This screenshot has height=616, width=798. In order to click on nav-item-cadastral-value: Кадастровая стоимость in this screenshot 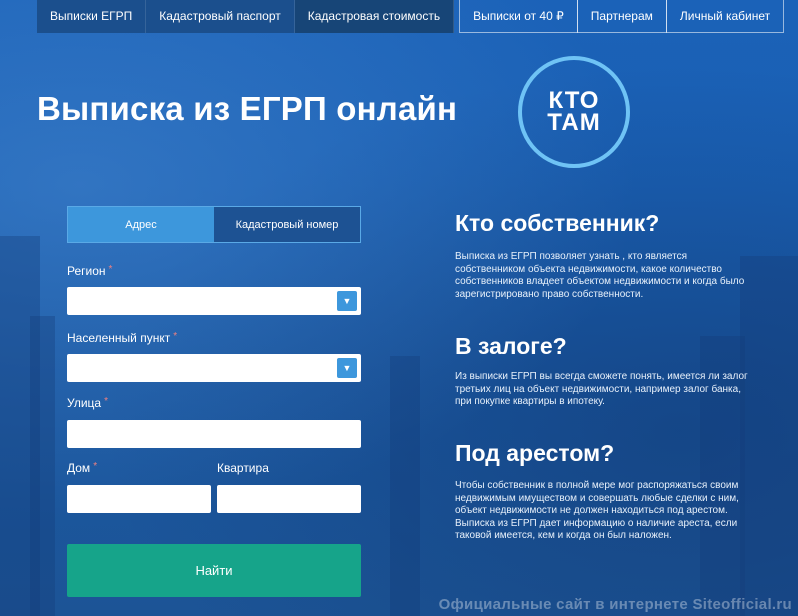, I will do `click(374, 16)`.